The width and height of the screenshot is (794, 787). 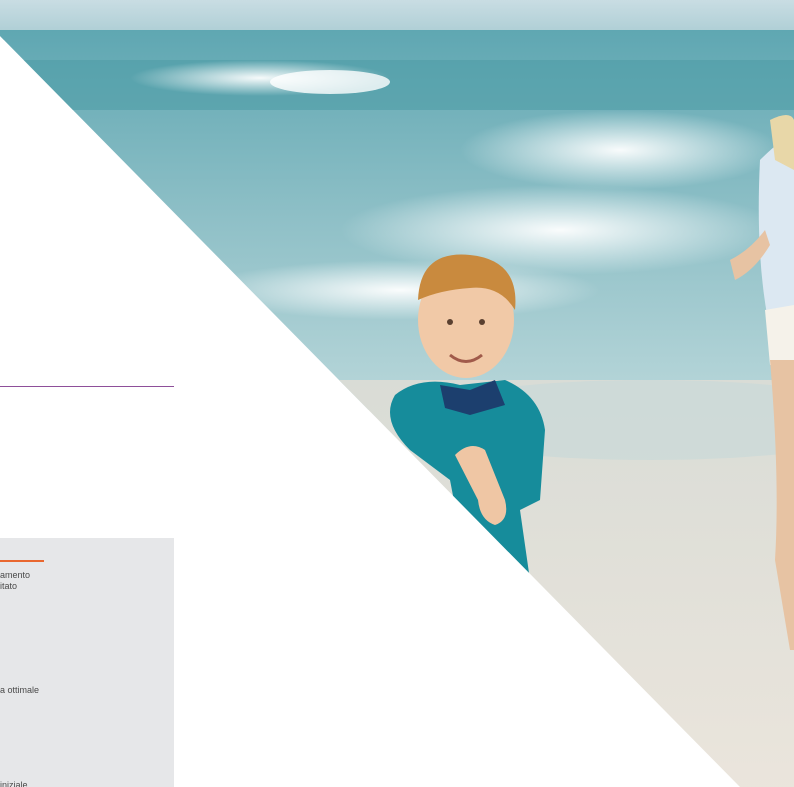 I want to click on info-text-line: a ottimale, so click(x=20, y=690).